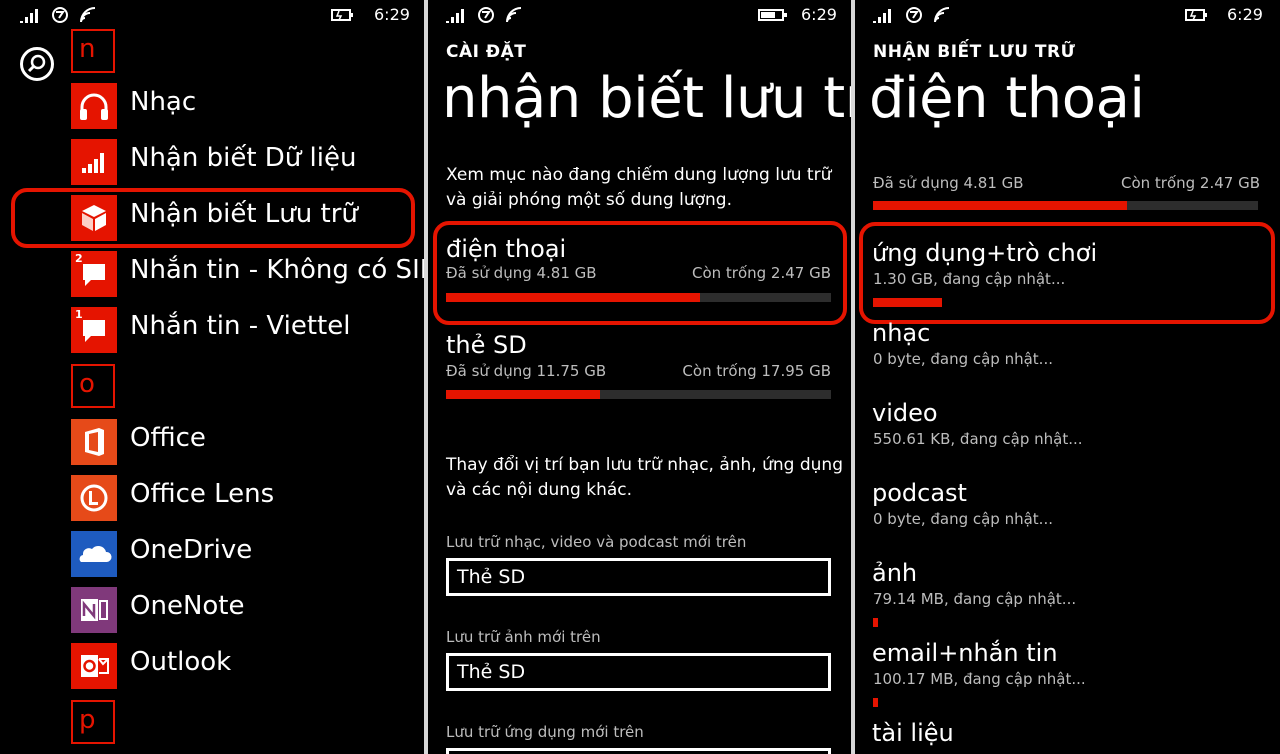 This screenshot has width=1280, height=754. Describe the element at coordinates (1067, 273) in the screenshot. I see `highlight-apps-games` at that location.